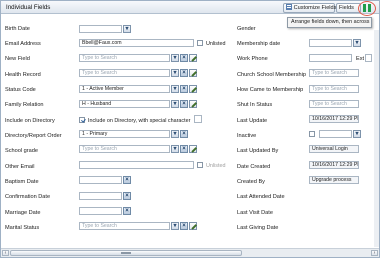  Describe the element at coordinates (259, 44) in the screenshot. I see `label-membership-date: Membership date` at that location.